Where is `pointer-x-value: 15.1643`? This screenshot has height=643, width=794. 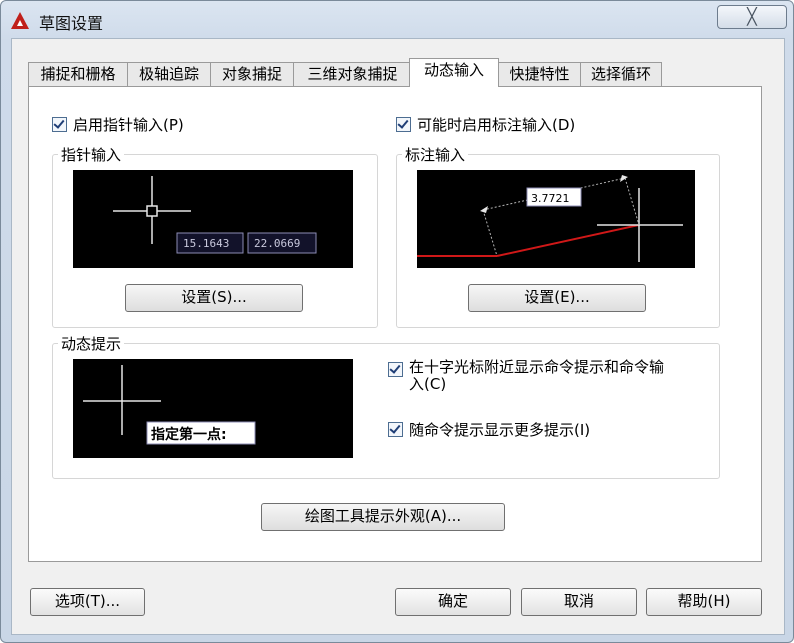
pointer-x-value: 15.1643 is located at coordinates (206, 243).